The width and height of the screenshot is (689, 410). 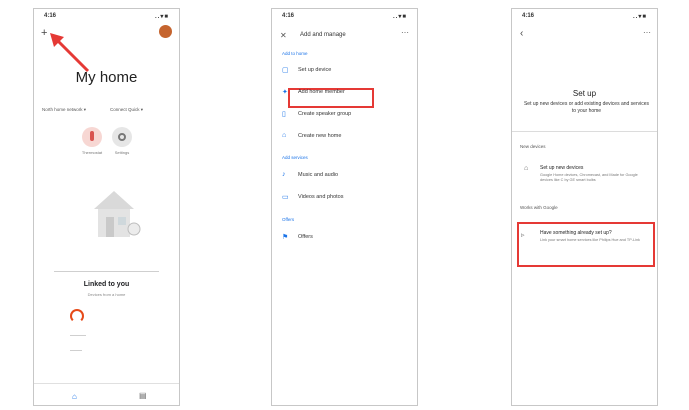 I want to click on shortcut-label: Thermostat, so click(x=92, y=152).